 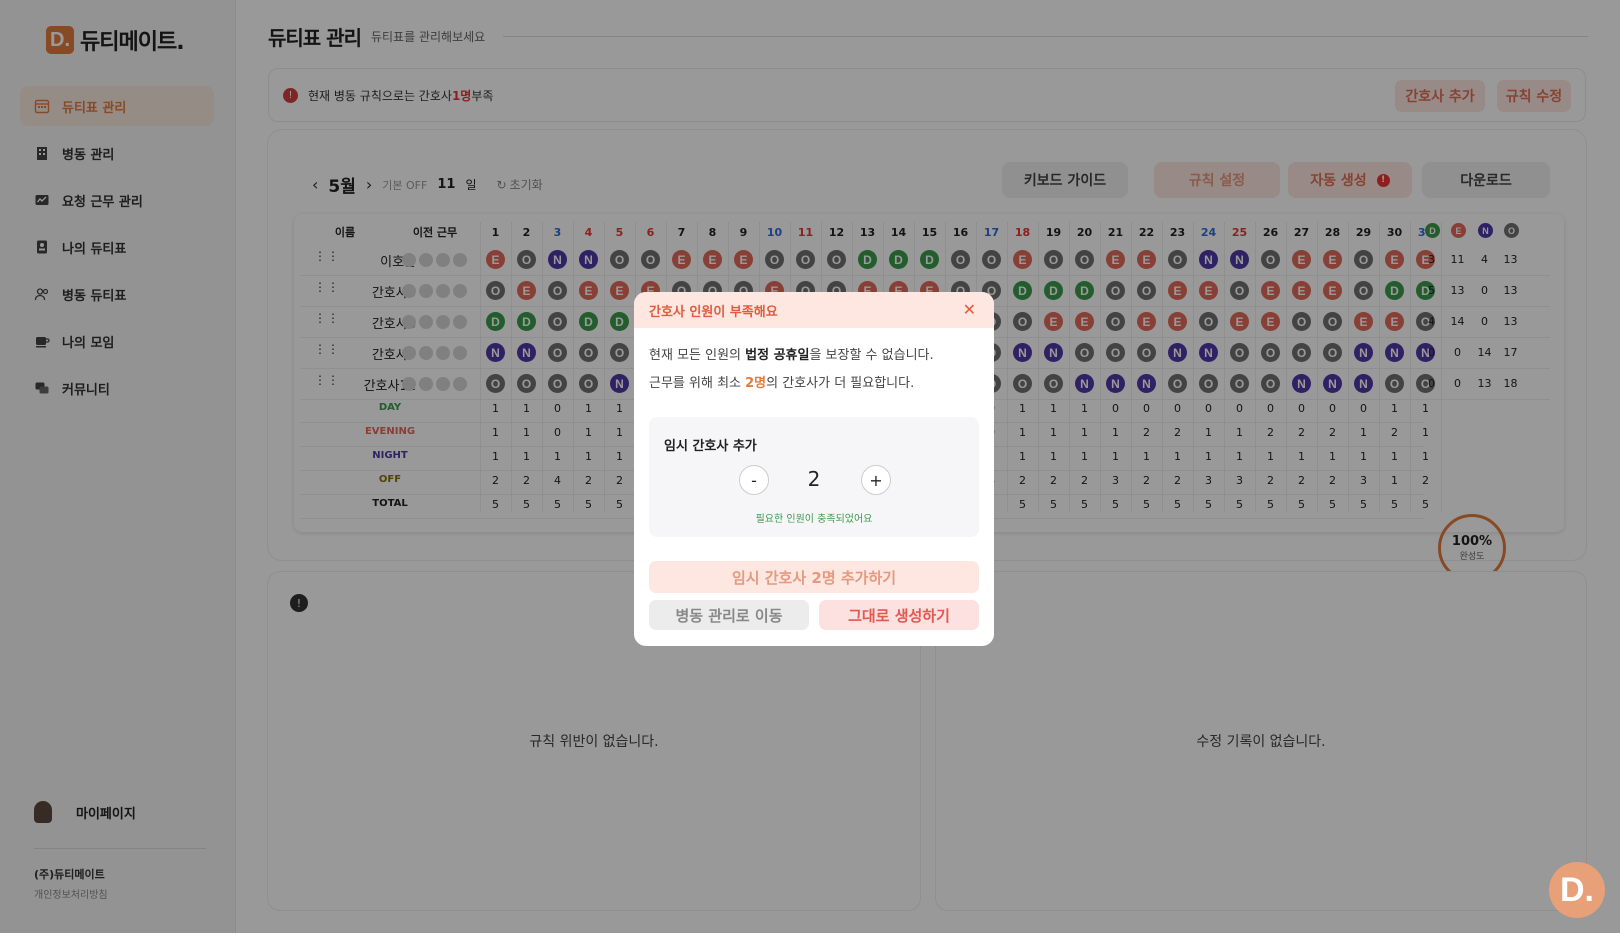 I want to click on generate-anyway-button: 그대로 생성하기, so click(x=899, y=615).